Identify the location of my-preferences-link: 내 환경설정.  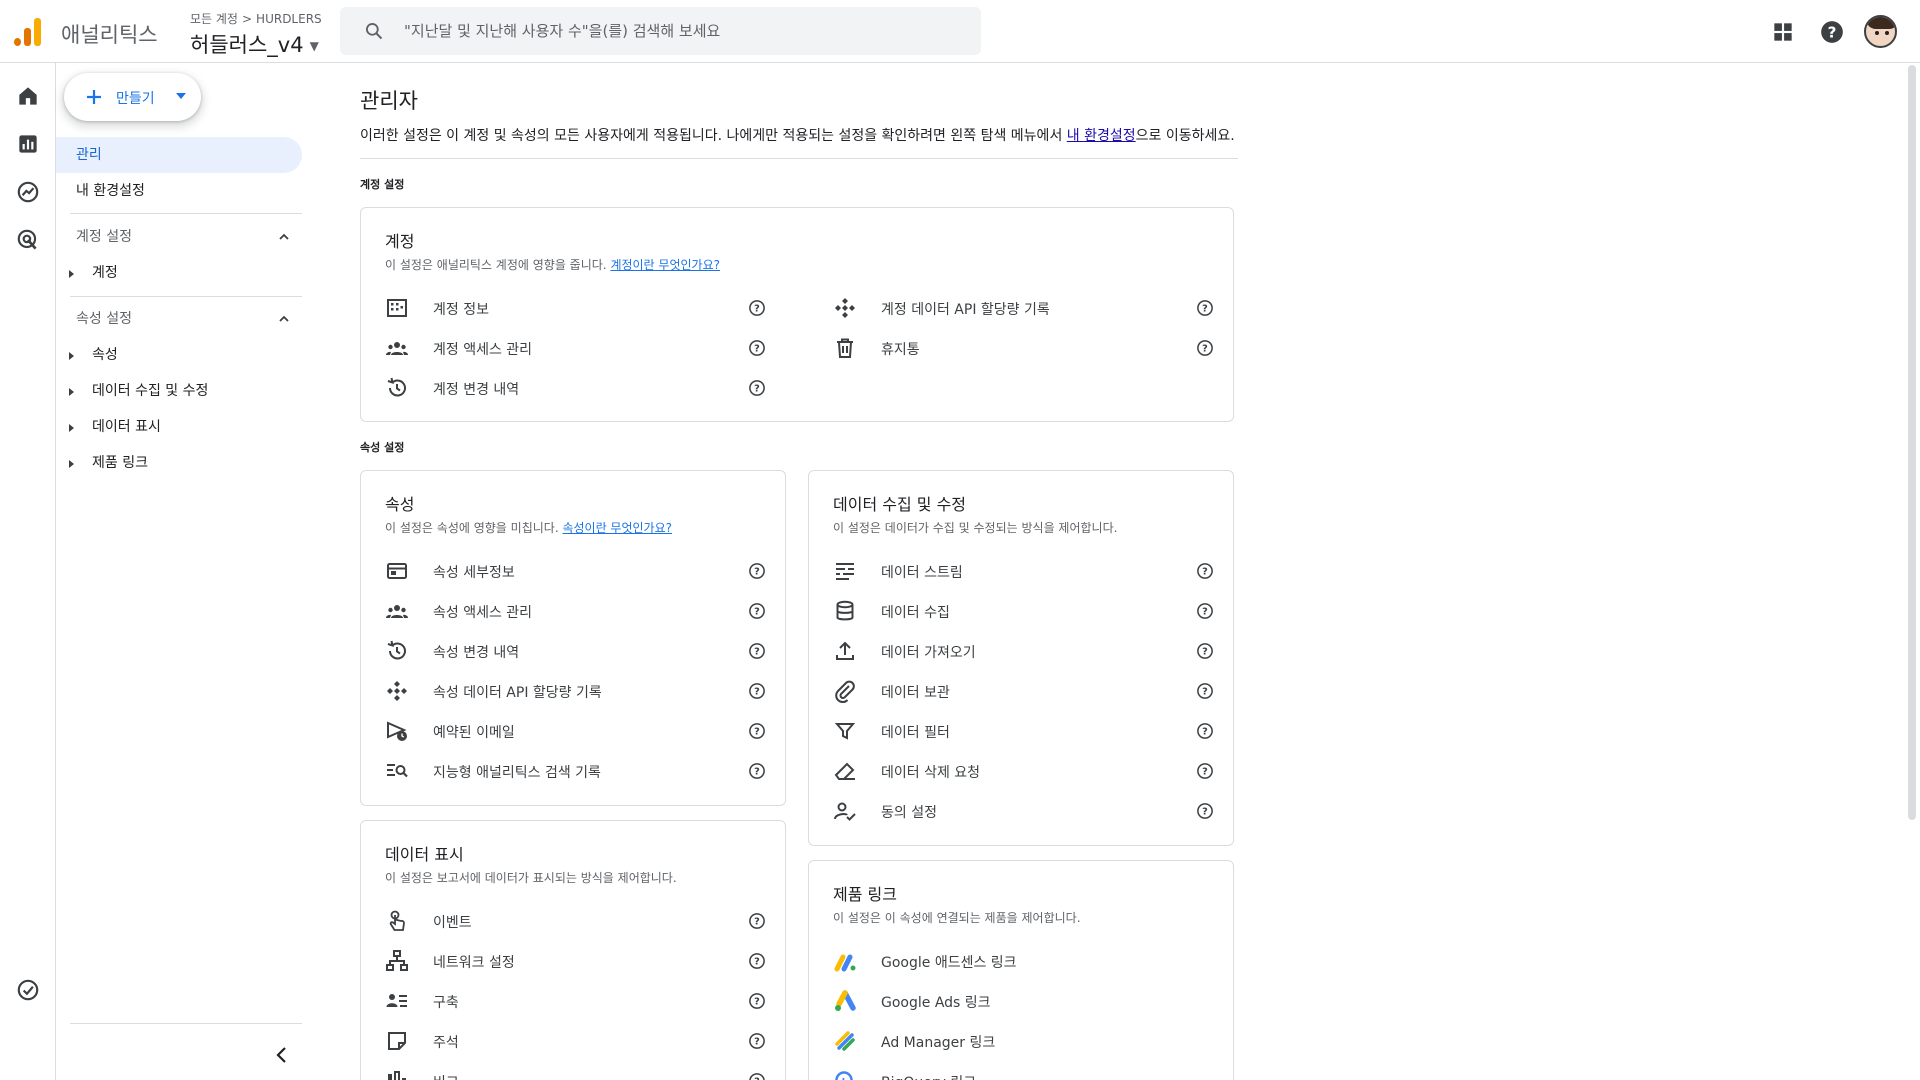
(1101, 136).